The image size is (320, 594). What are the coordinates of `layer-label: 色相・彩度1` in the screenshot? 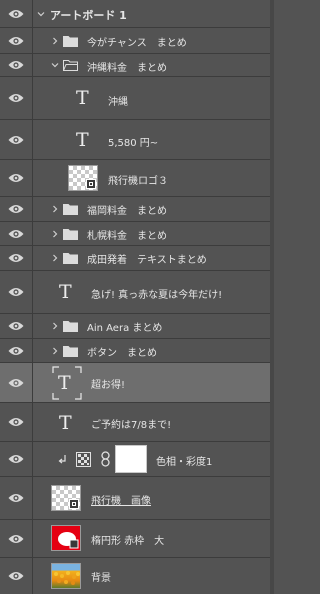 It's located at (184, 462).